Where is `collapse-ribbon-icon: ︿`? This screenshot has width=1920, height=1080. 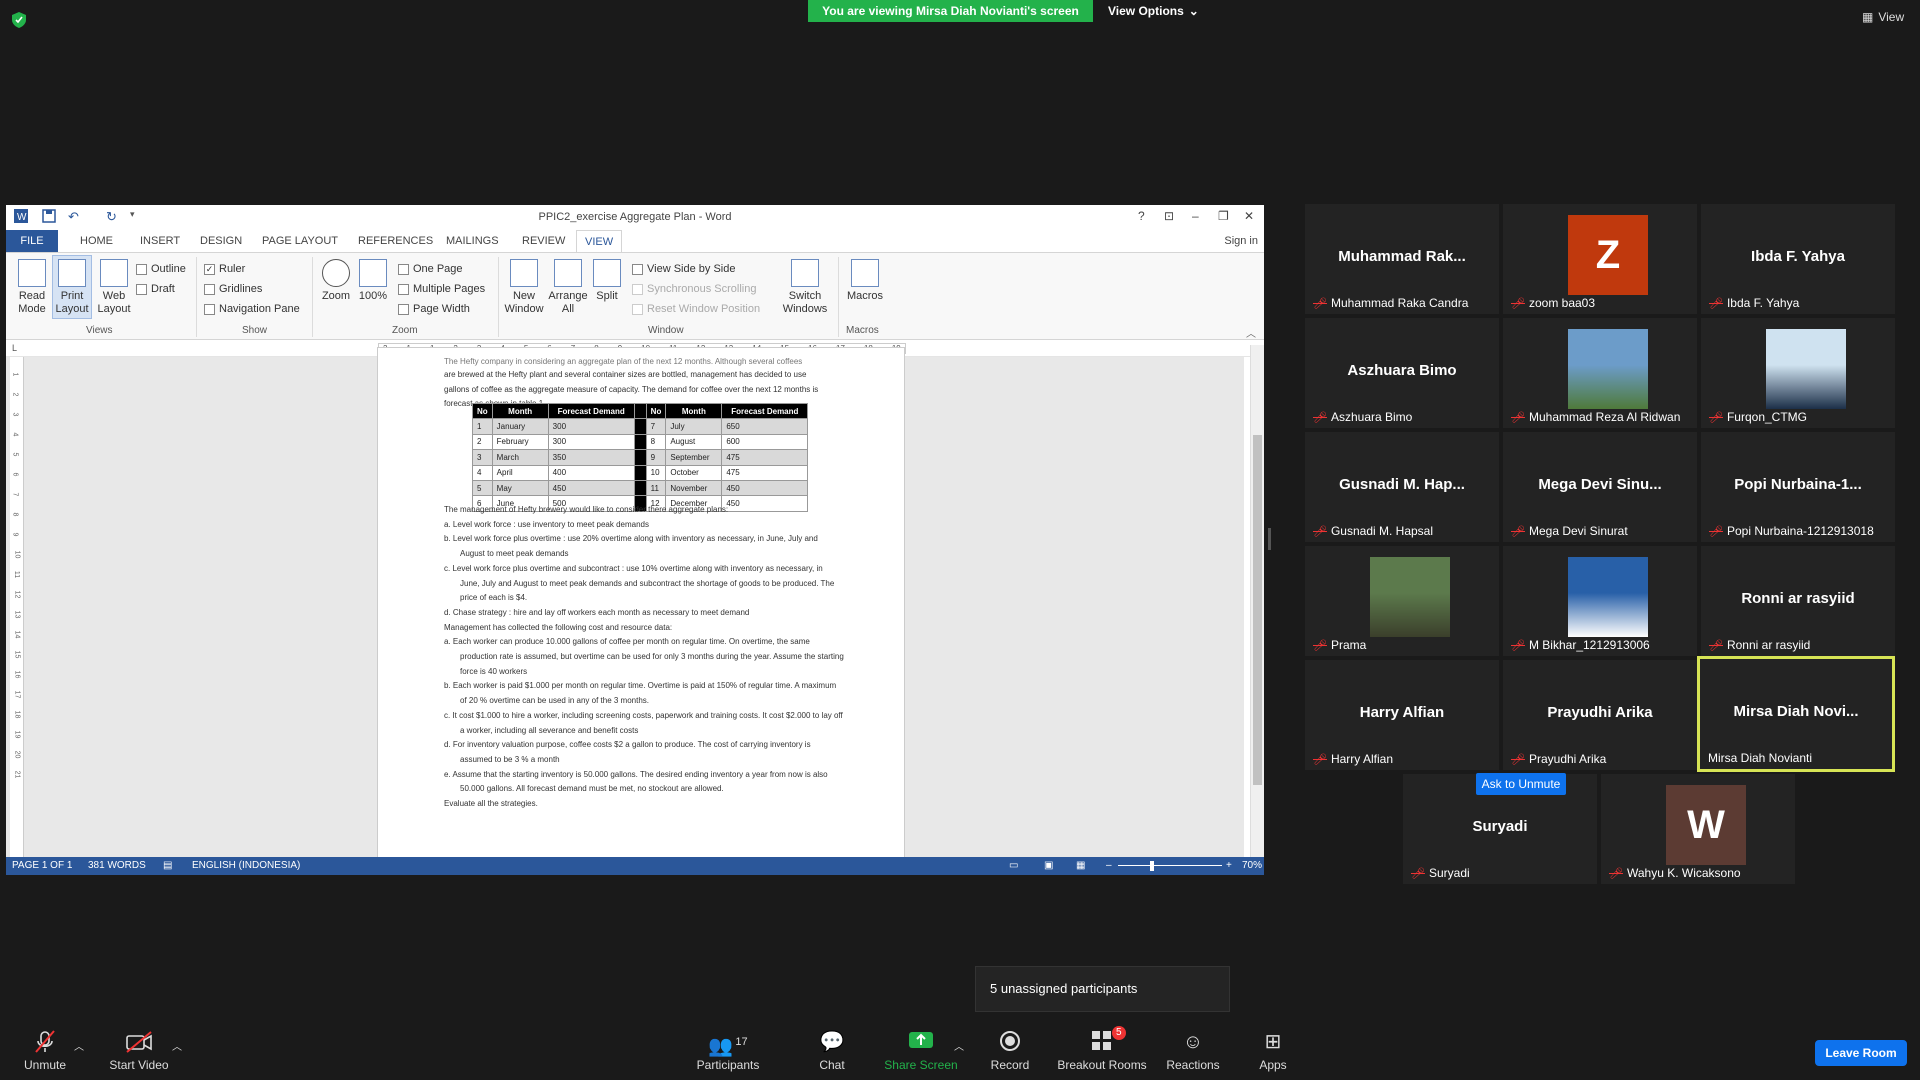
collapse-ribbon-icon: ︿ is located at coordinates (1251, 332).